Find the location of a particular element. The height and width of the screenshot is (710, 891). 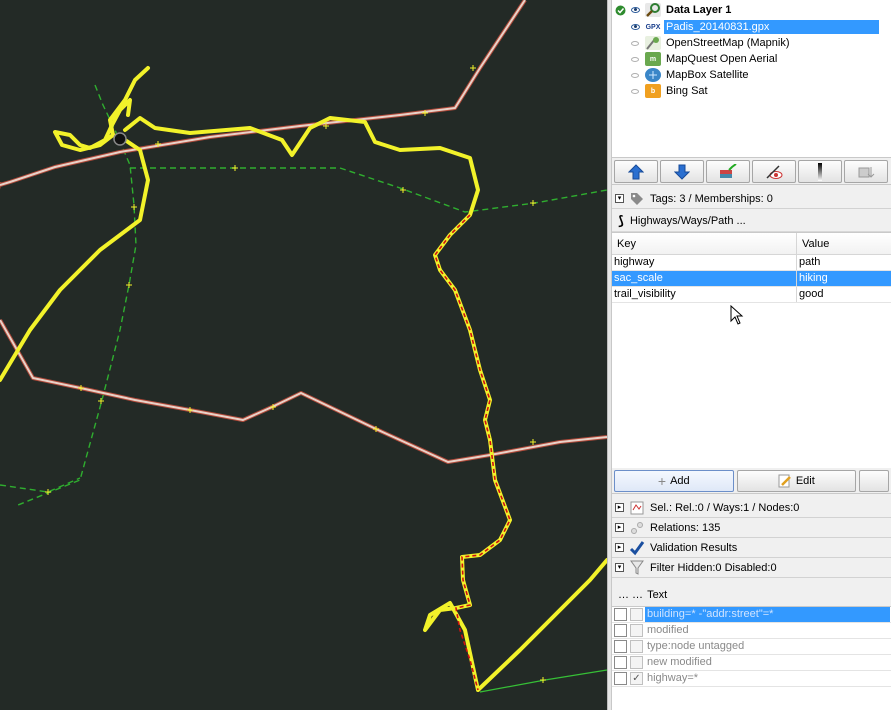

layer-row-mapquest: m MapQuest Open Aerial is located at coordinates (751, 59).